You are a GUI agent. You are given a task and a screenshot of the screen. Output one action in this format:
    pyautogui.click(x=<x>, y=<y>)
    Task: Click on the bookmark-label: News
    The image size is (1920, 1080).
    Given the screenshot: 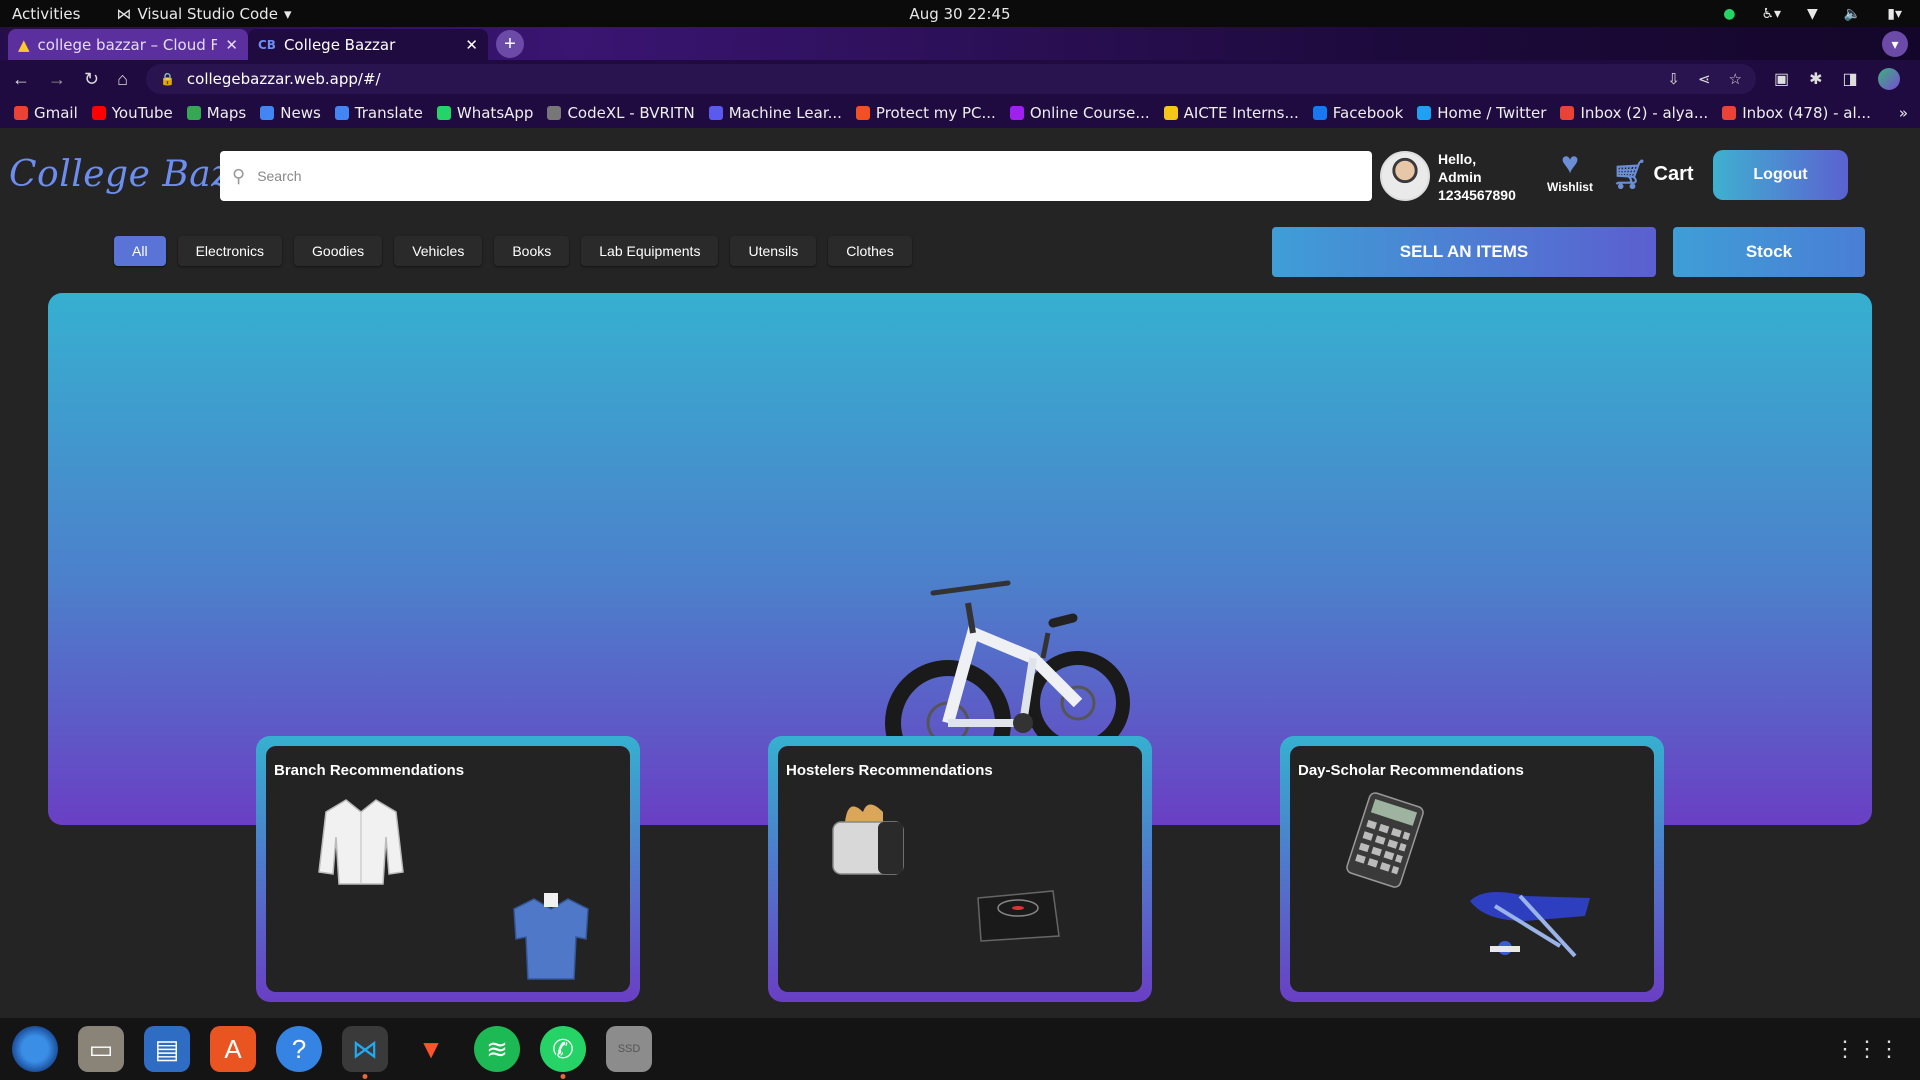 What is the action you would take?
    pyautogui.click(x=300, y=113)
    